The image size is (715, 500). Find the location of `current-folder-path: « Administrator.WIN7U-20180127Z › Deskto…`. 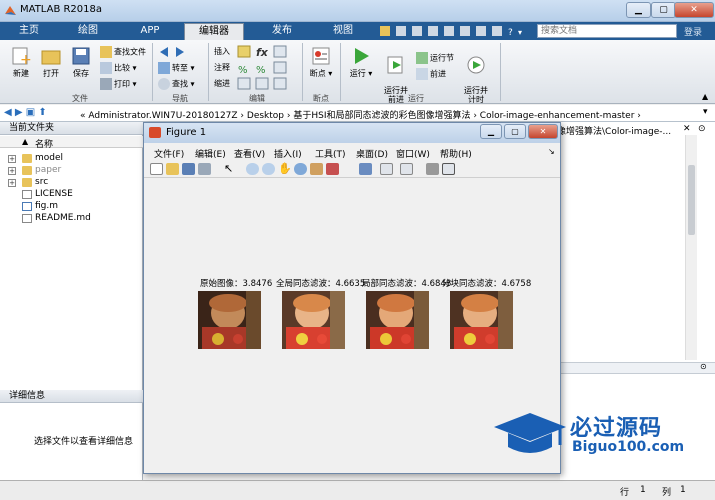

current-folder-path: « Administrator.WIN7U-20180127Z › Deskto… is located at coordinates (360, 114).